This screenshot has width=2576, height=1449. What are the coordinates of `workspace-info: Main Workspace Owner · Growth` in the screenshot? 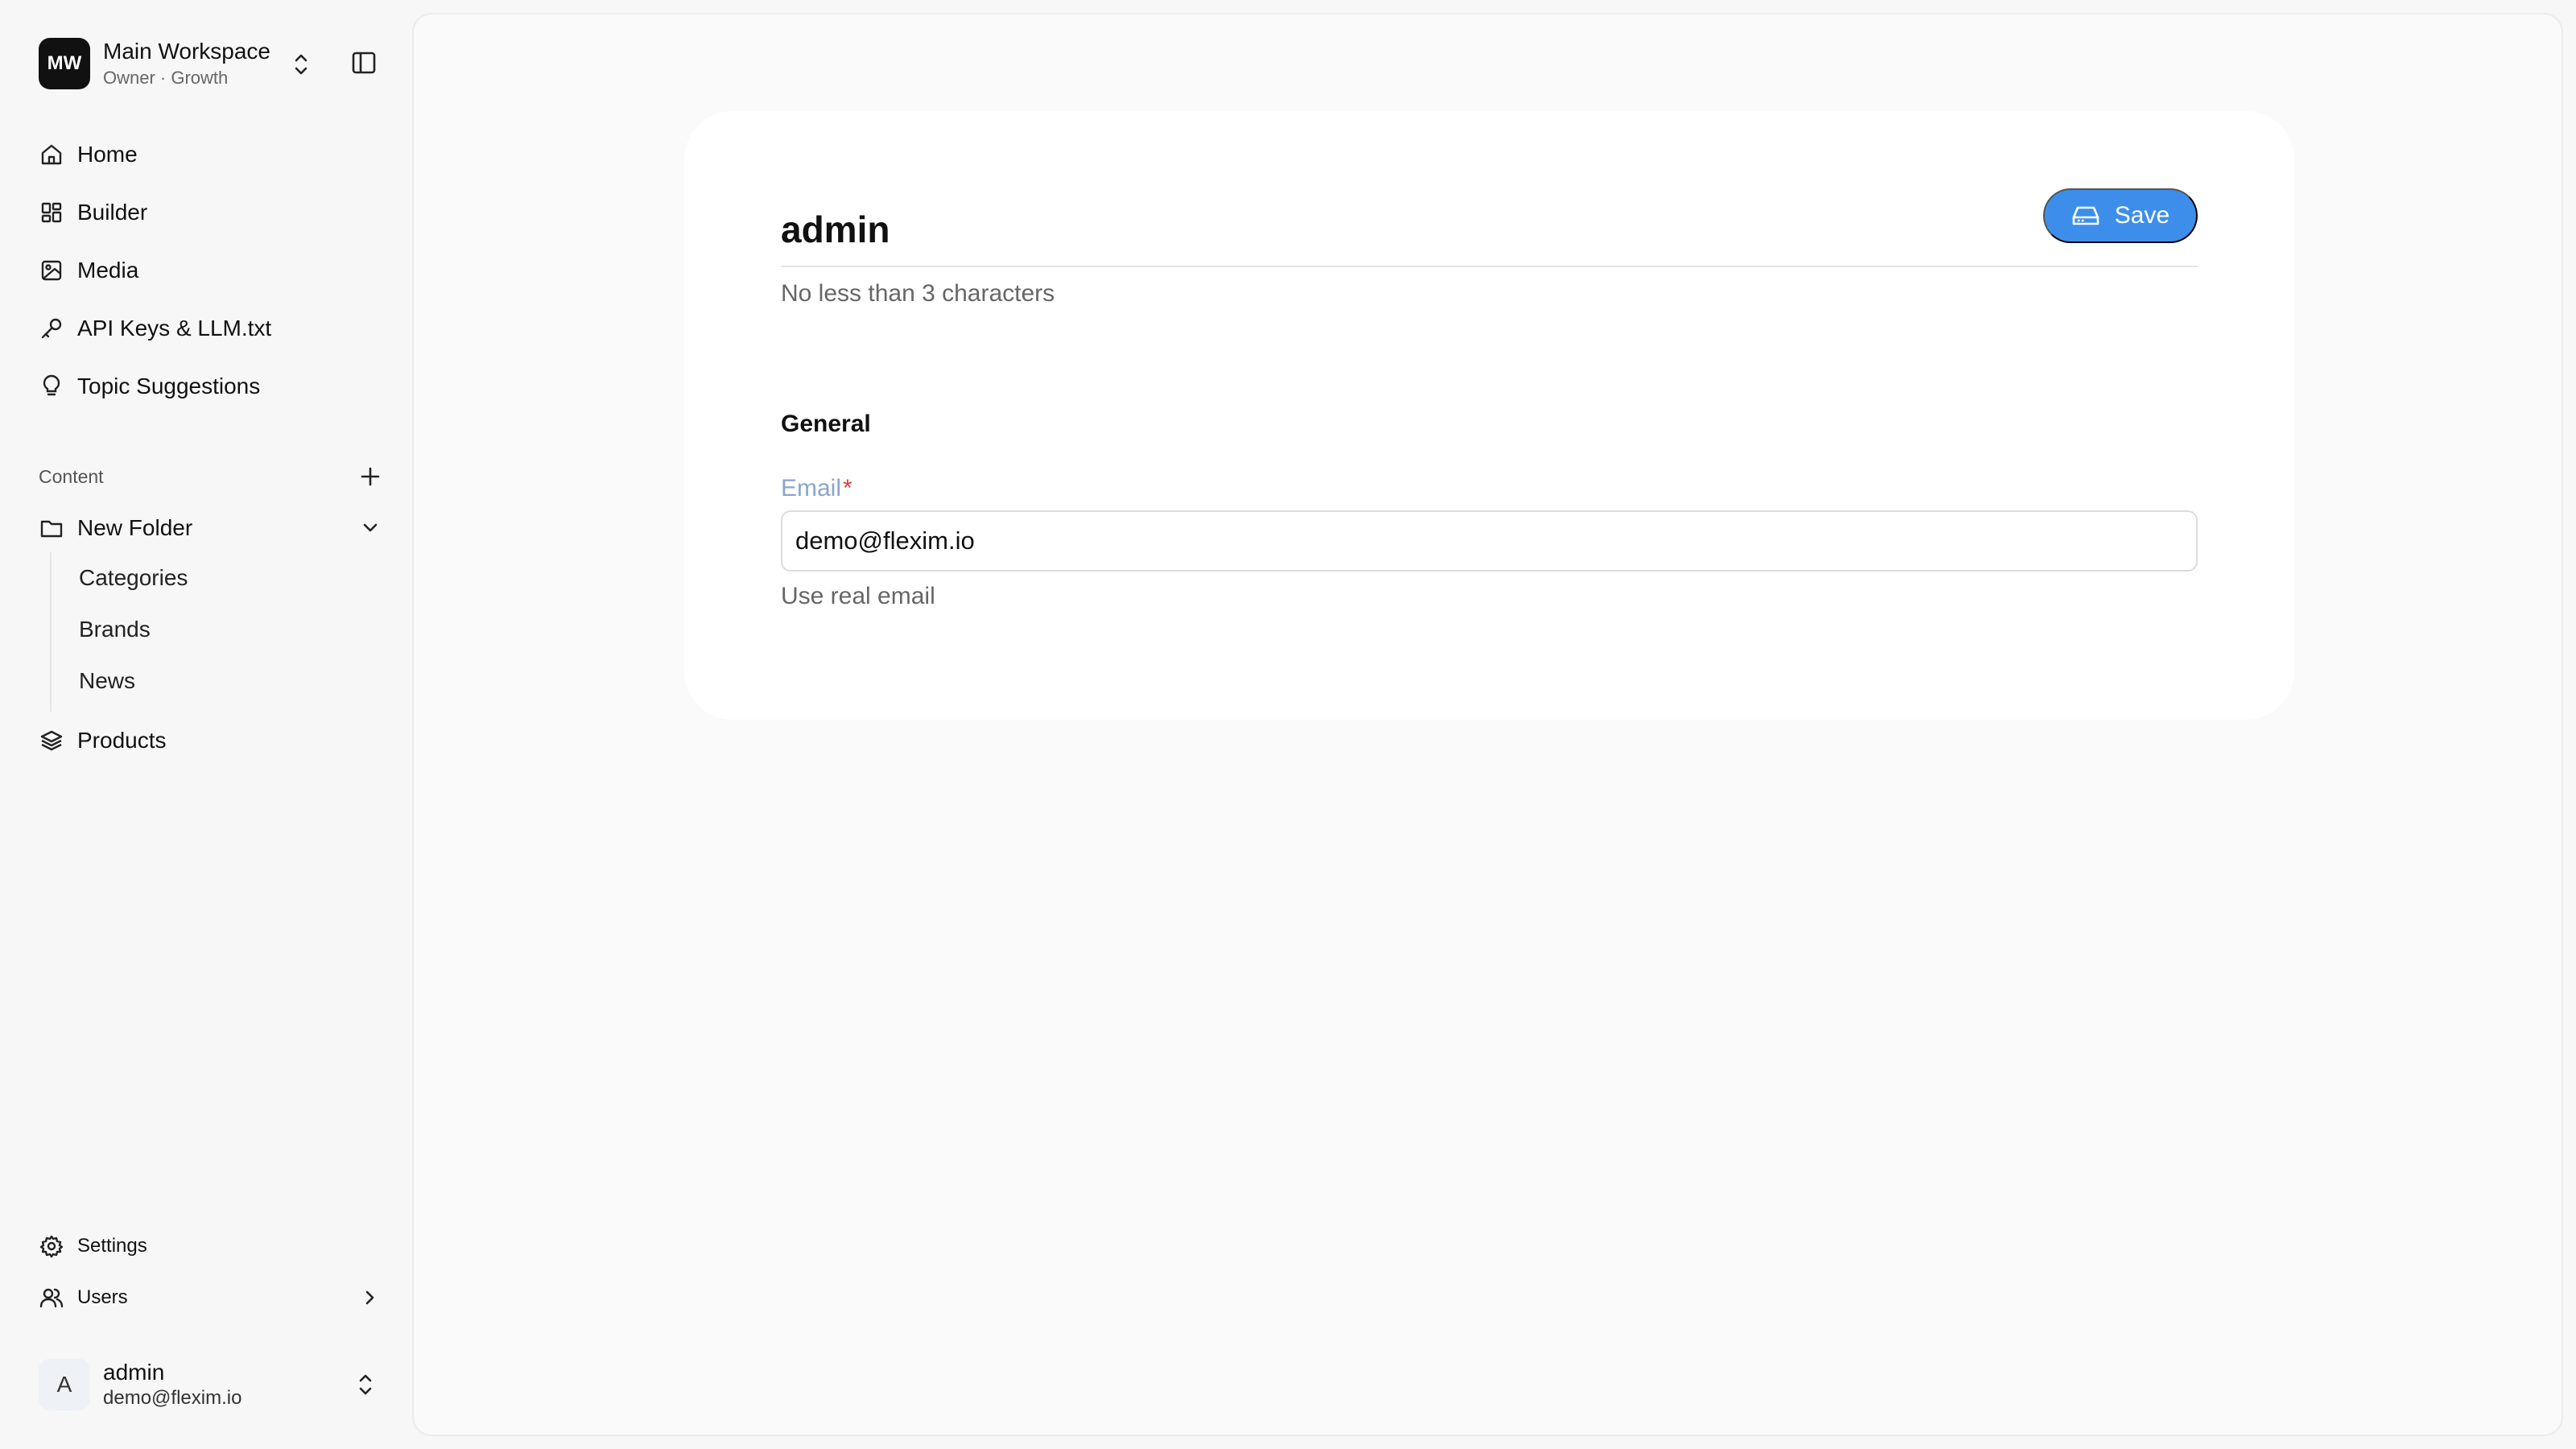 It's located at (186, 63).